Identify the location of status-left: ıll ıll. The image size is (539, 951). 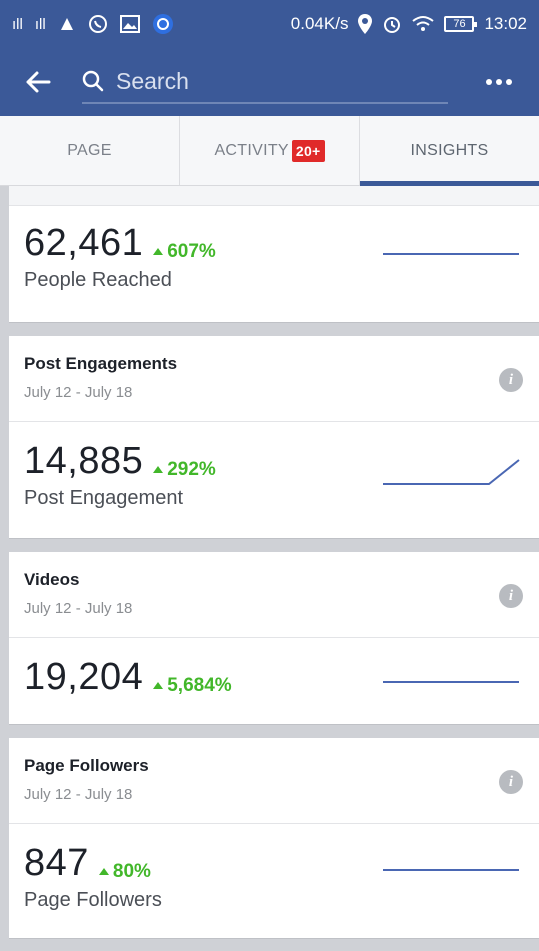
(93, 24).